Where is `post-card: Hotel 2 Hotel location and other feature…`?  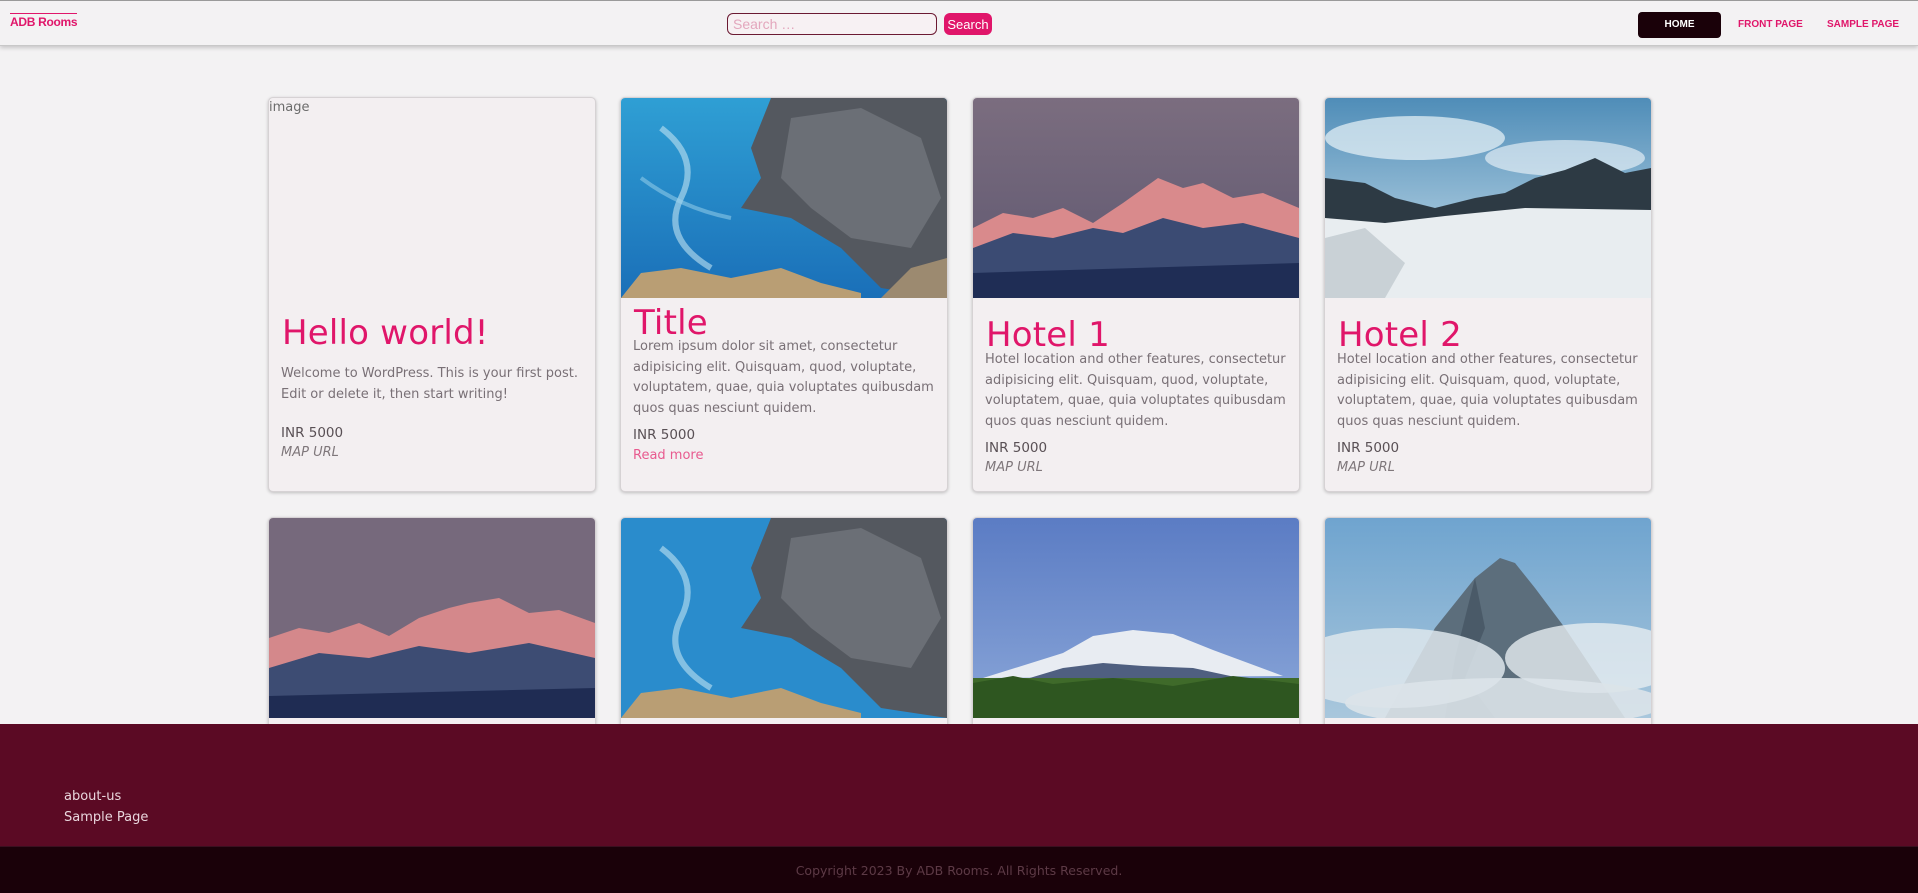 post-card: Hotel 2 Hotel location and other feature… is located at coordinates (1488, 294).